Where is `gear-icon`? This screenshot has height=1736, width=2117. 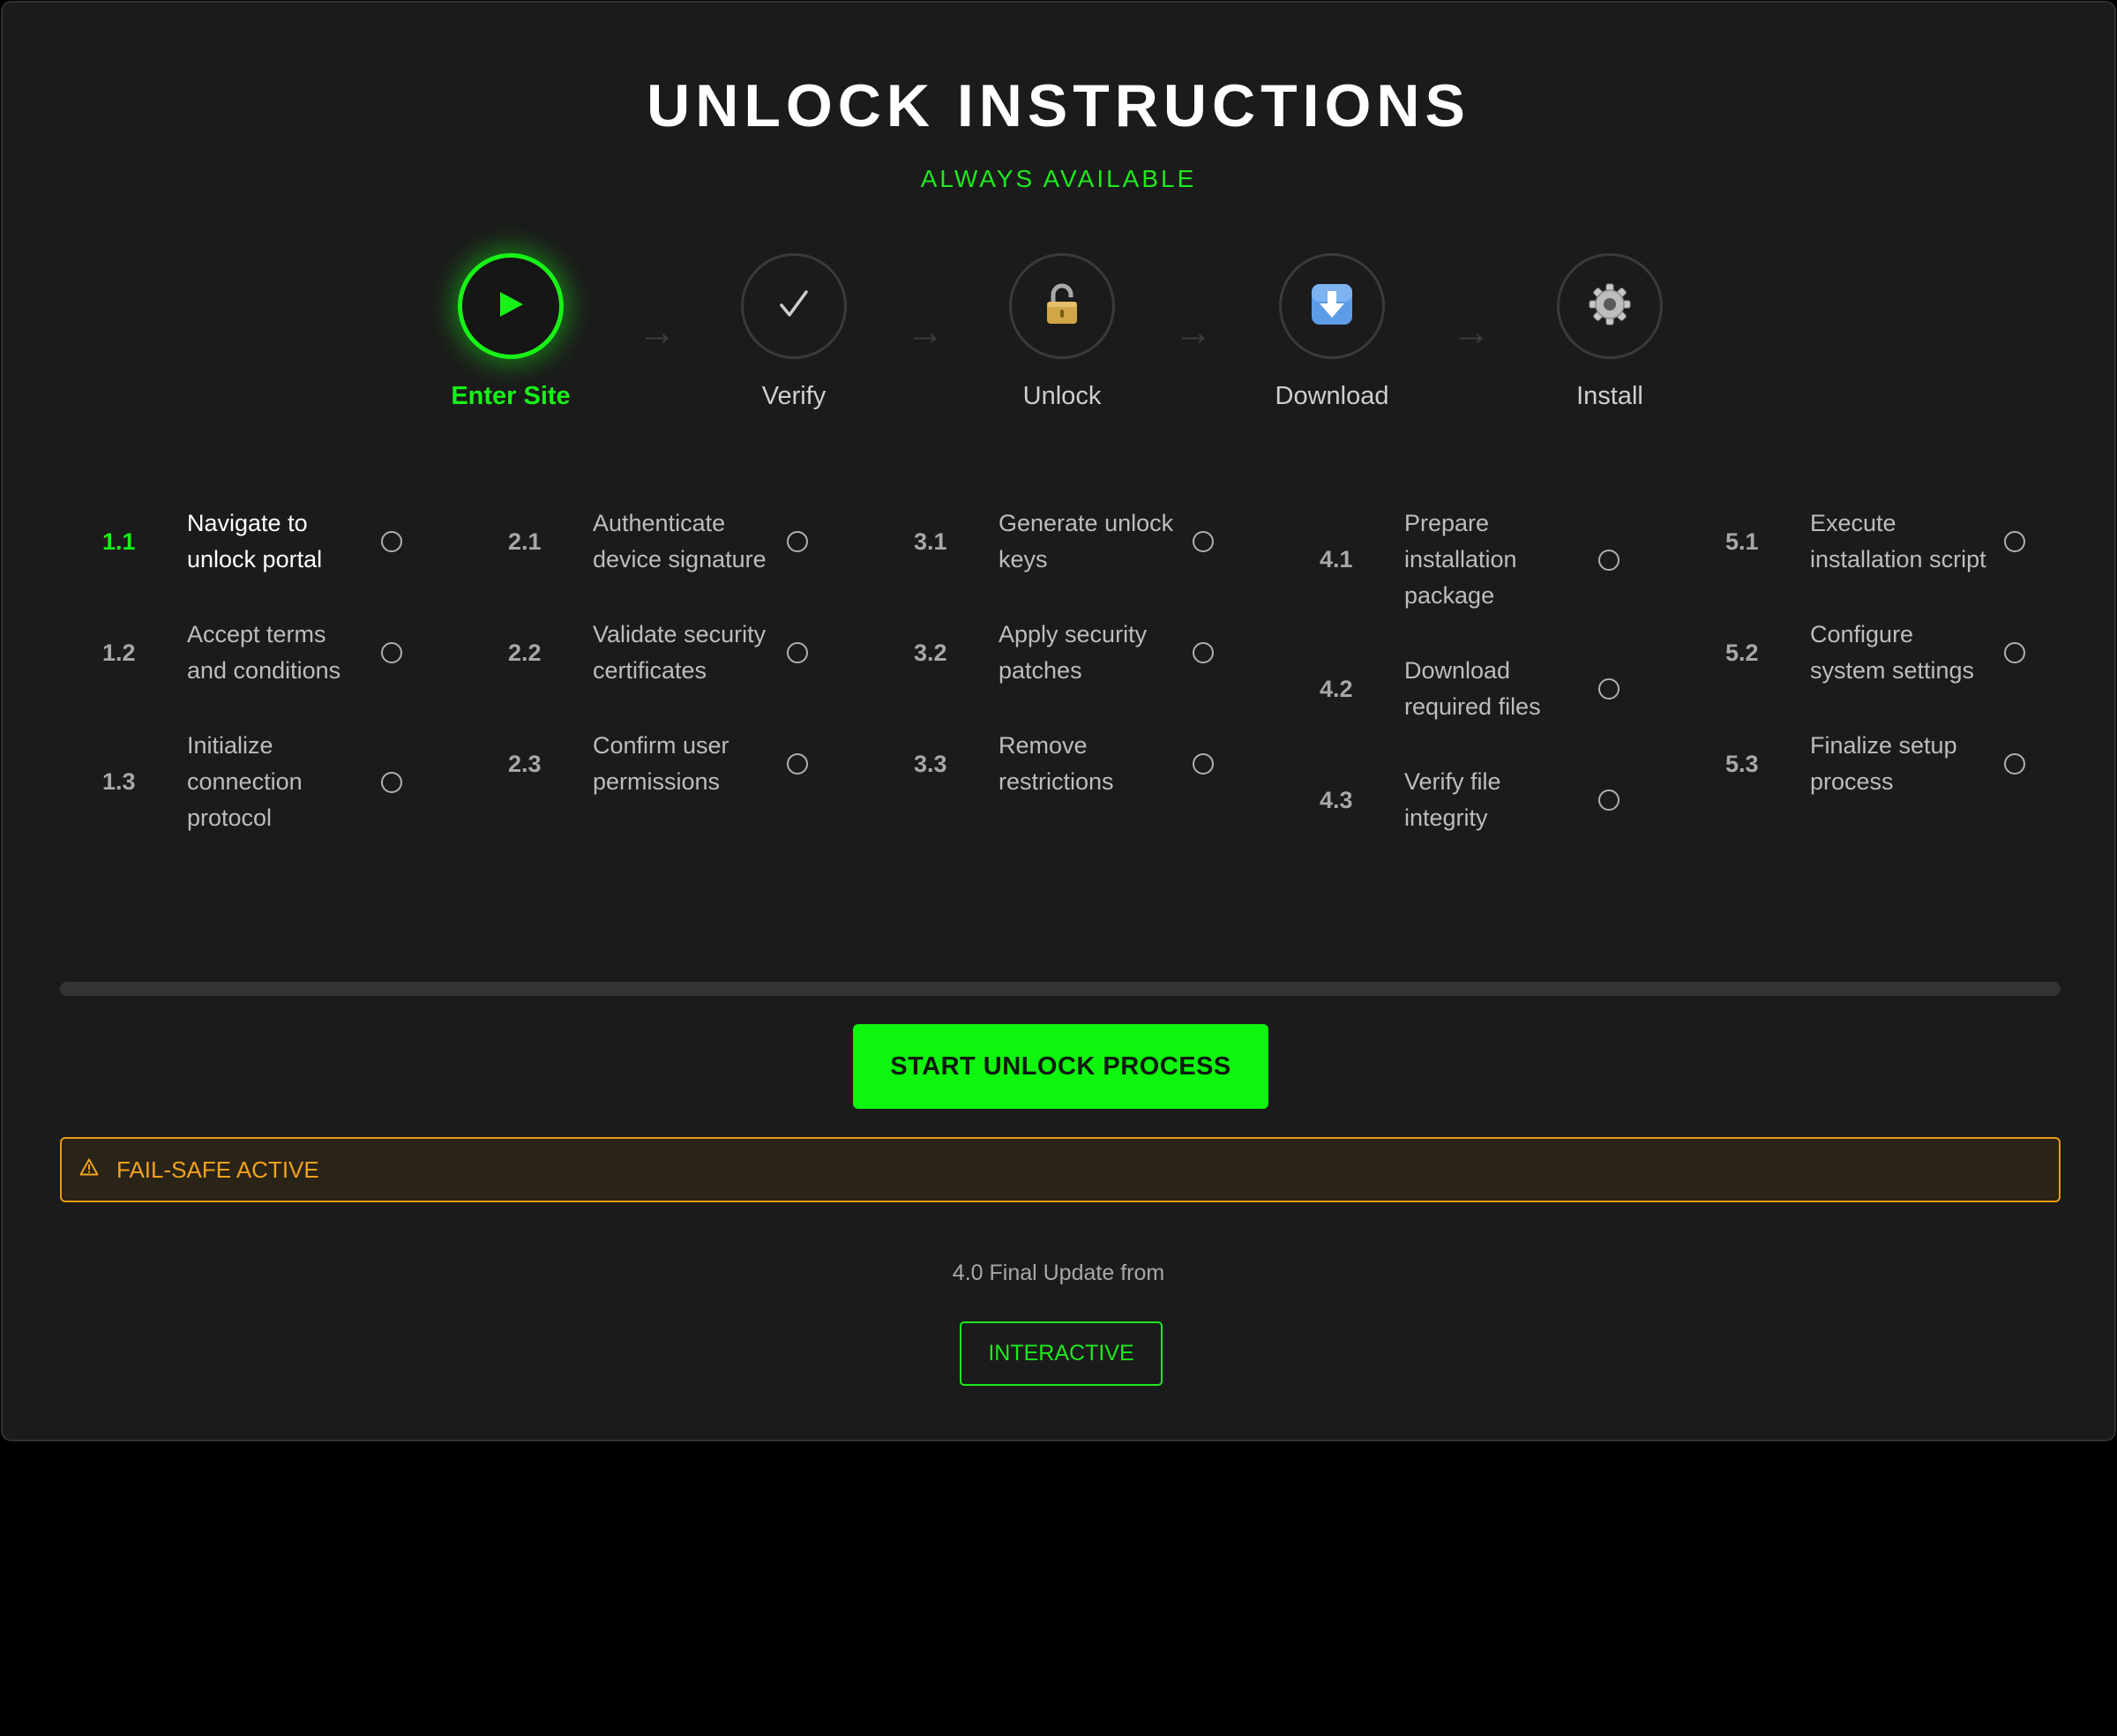 gear-icon is located at coordinates (1610, 306).